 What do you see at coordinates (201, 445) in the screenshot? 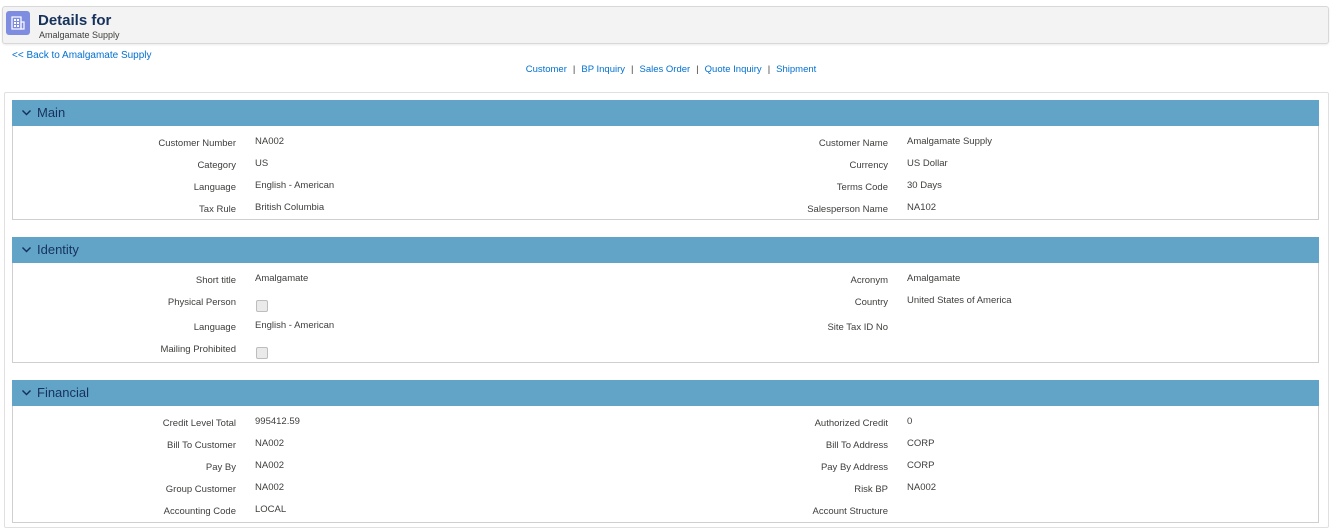
I see `field-label: Bill To Customer` at bounding box center [201, 445].